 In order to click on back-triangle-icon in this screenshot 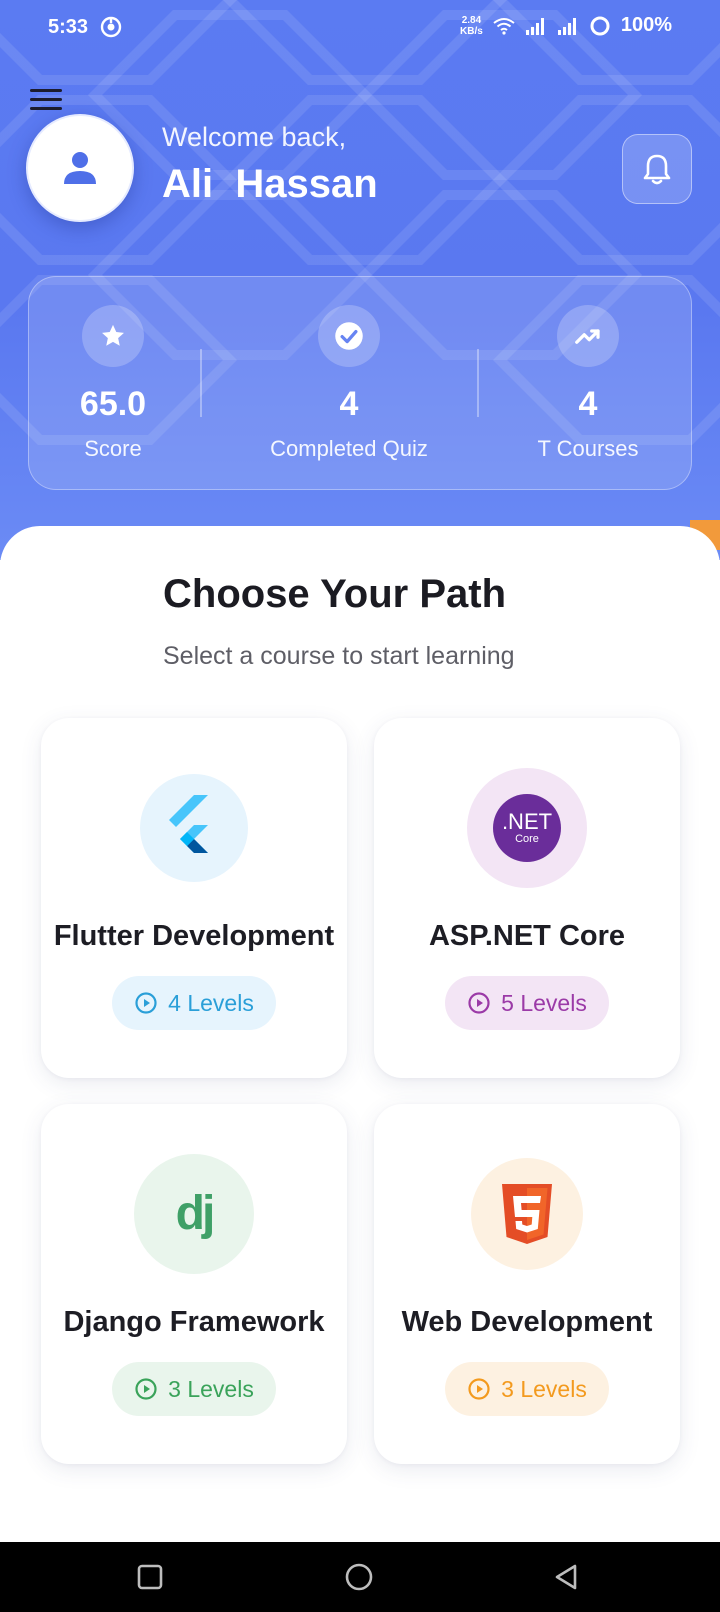, I will do `click(567, 1577)`.